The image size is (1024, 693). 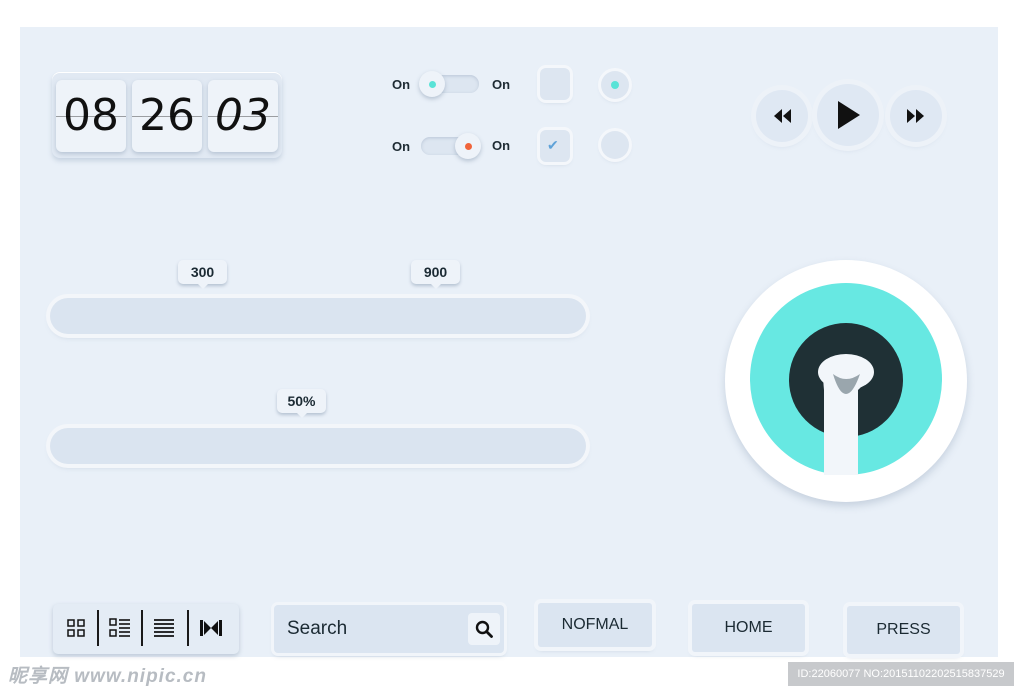 What do you see at coordinates (401, 84) in the screenshot?
I see `toggle-1-left-label: On` at bounding box center [401, 84].